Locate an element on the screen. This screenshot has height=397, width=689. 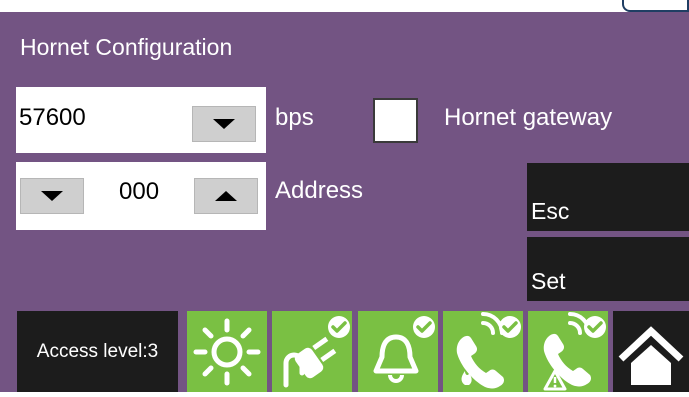
address-increment-button is located at coordinates (226, 196).